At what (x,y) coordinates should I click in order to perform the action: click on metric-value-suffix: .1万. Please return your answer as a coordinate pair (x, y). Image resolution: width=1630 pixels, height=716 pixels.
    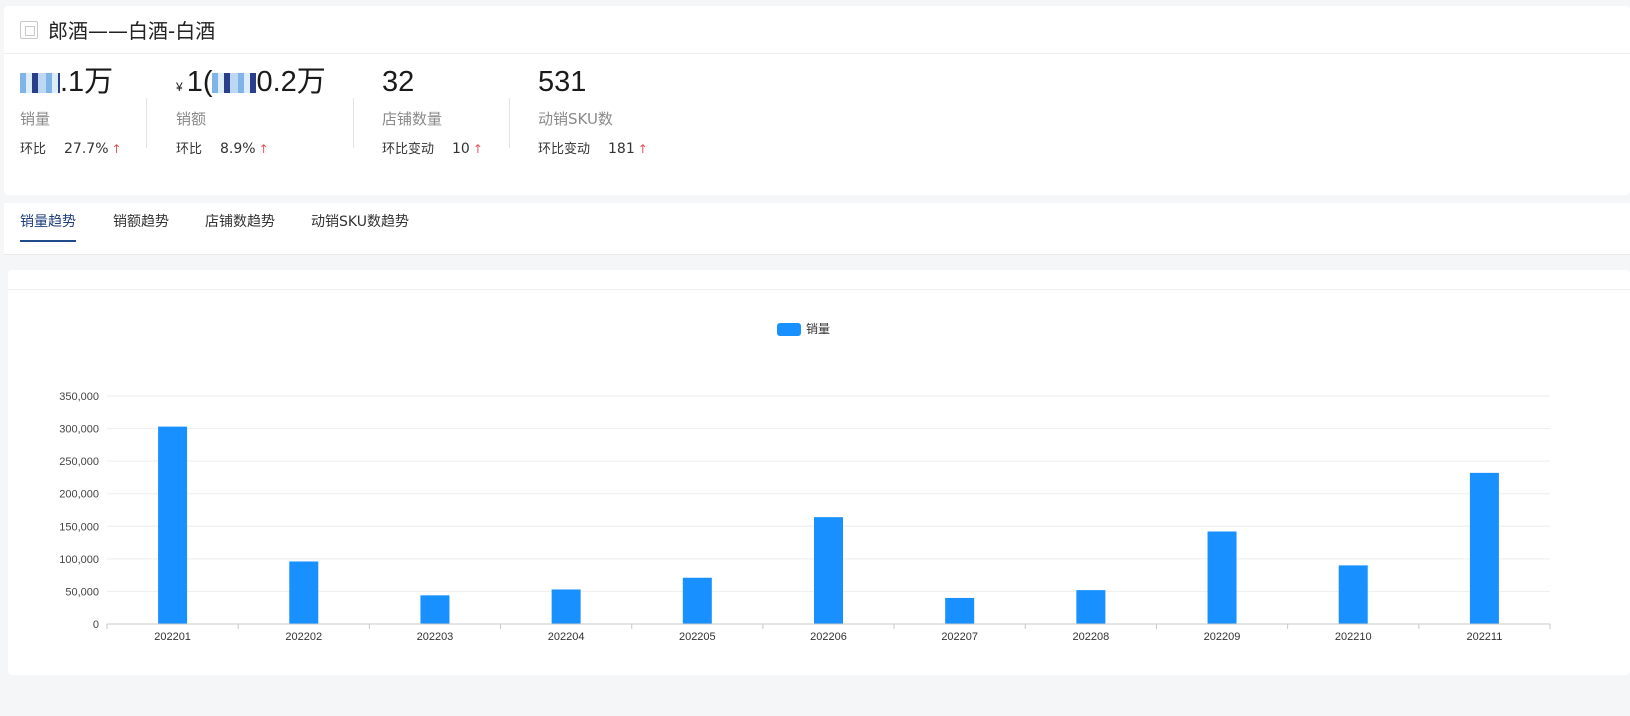
    Looking at the image, I should click on (87, 82).